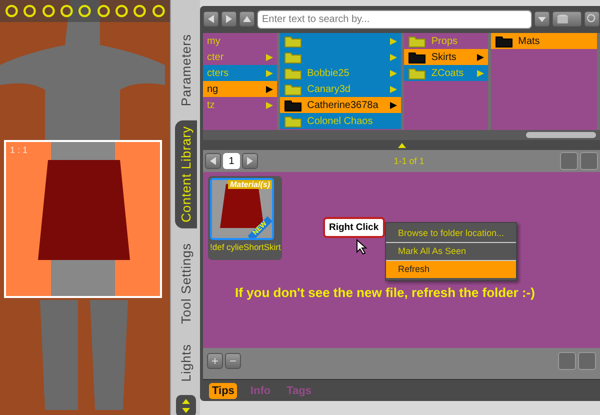 The height and width of the screenshot is (415, 600). What do you see at coordinates (504, 41) in the screenshot?
I see `folder-icon` at bounding box center [504, 41].